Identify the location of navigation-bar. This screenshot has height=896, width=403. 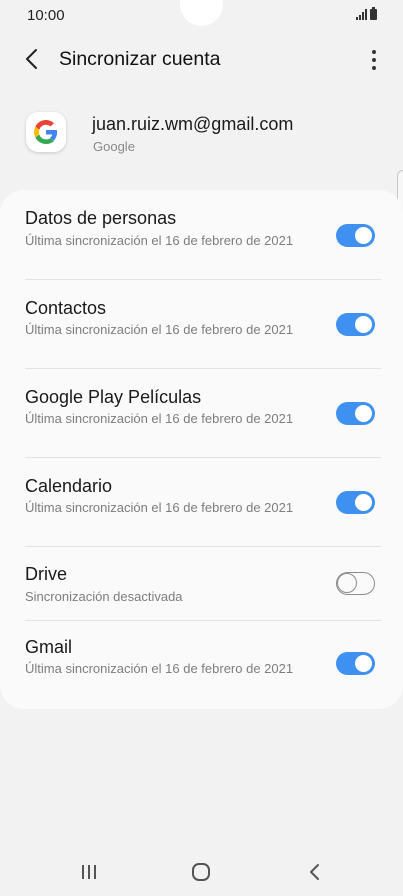
(201, 873).